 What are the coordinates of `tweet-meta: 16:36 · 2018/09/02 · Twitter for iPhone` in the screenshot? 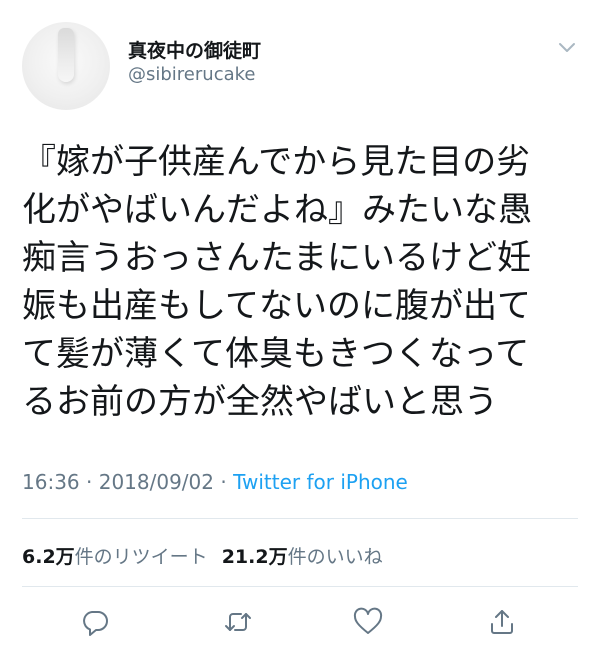 It's located at (215, 482).